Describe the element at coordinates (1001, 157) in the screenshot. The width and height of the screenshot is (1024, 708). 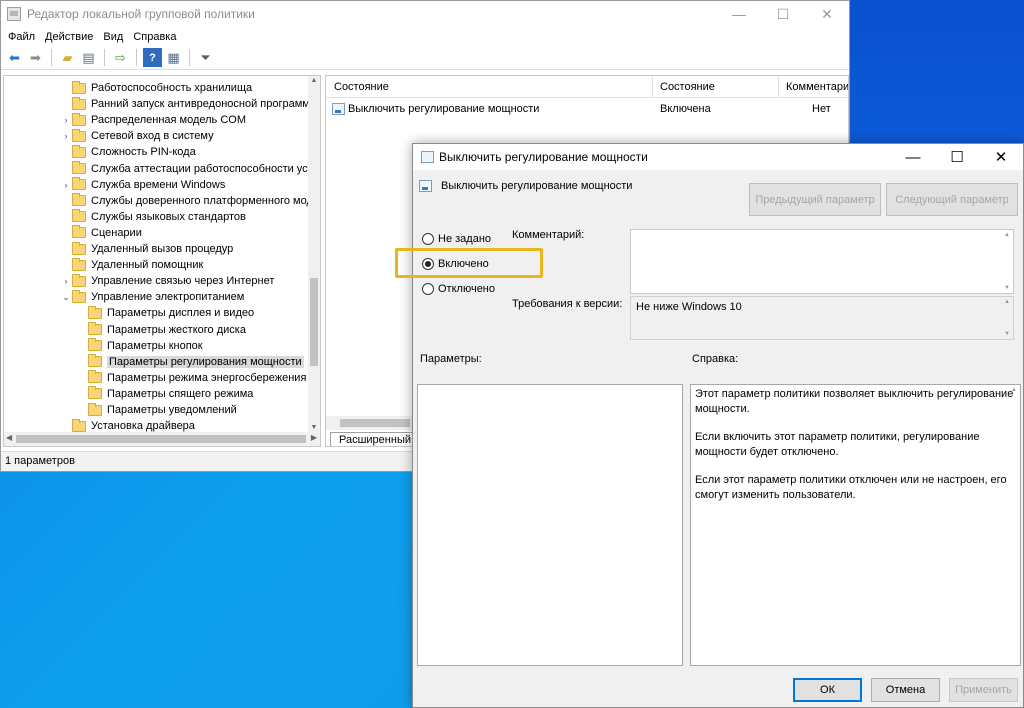
I see `dialog-close-button: ✕` at that location.